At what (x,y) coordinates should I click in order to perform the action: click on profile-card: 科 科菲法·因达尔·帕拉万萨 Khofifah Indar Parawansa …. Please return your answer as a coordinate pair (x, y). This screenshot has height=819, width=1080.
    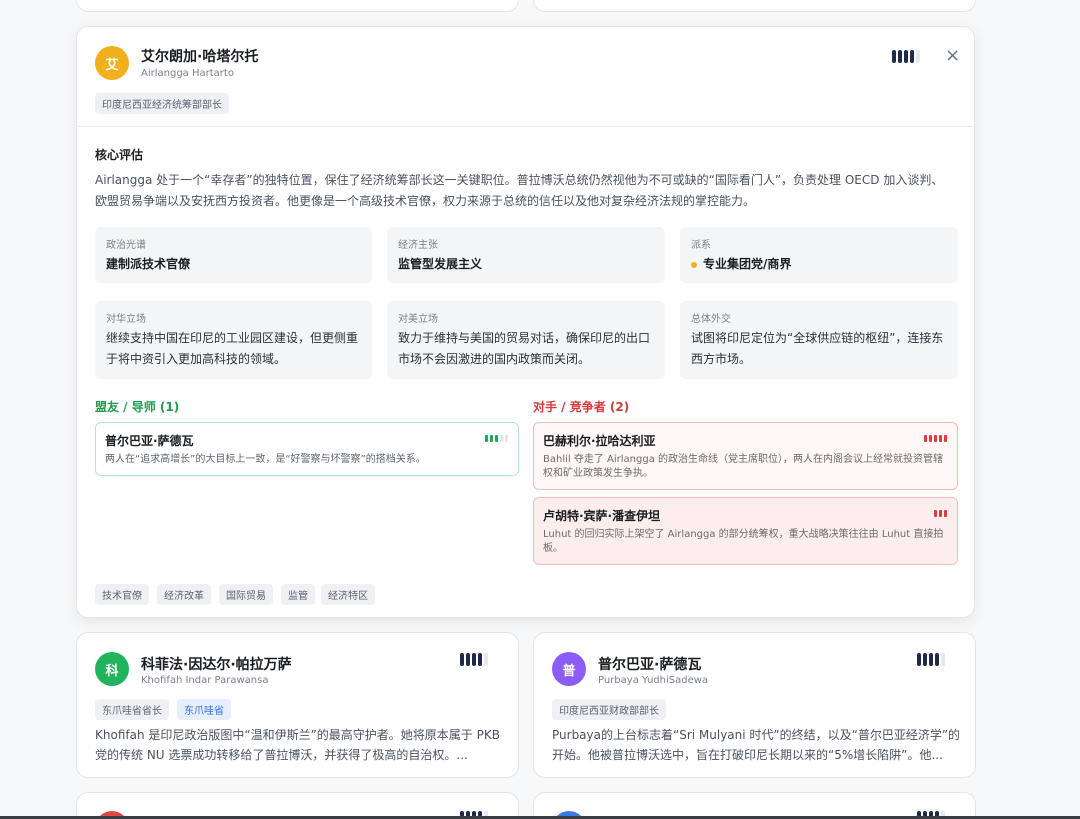
    Looking at the image, I should click on (297, 705).